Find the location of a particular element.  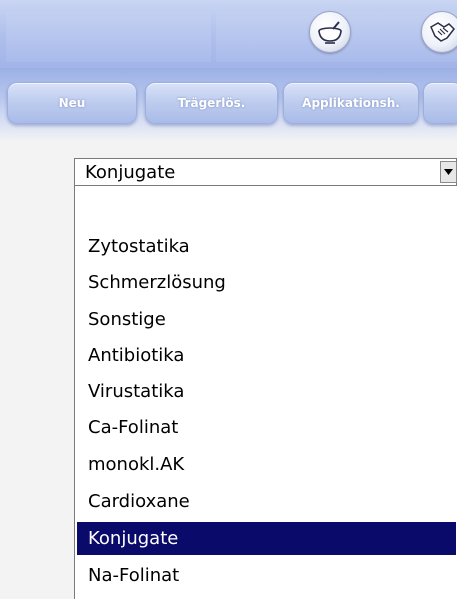

tab-label: Neu is located at coordinates (72, 103).